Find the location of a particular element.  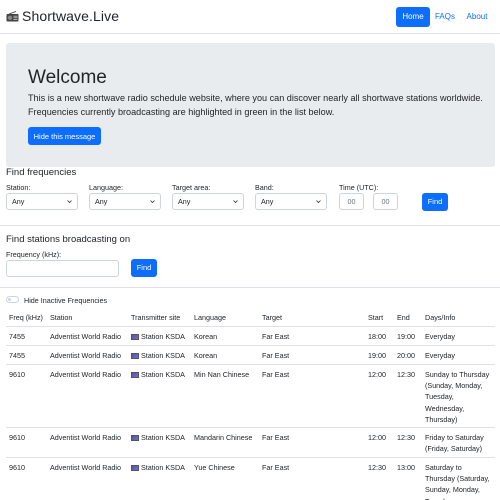

days-line: Sunday to Thursday is located at coordinates (457, 374).